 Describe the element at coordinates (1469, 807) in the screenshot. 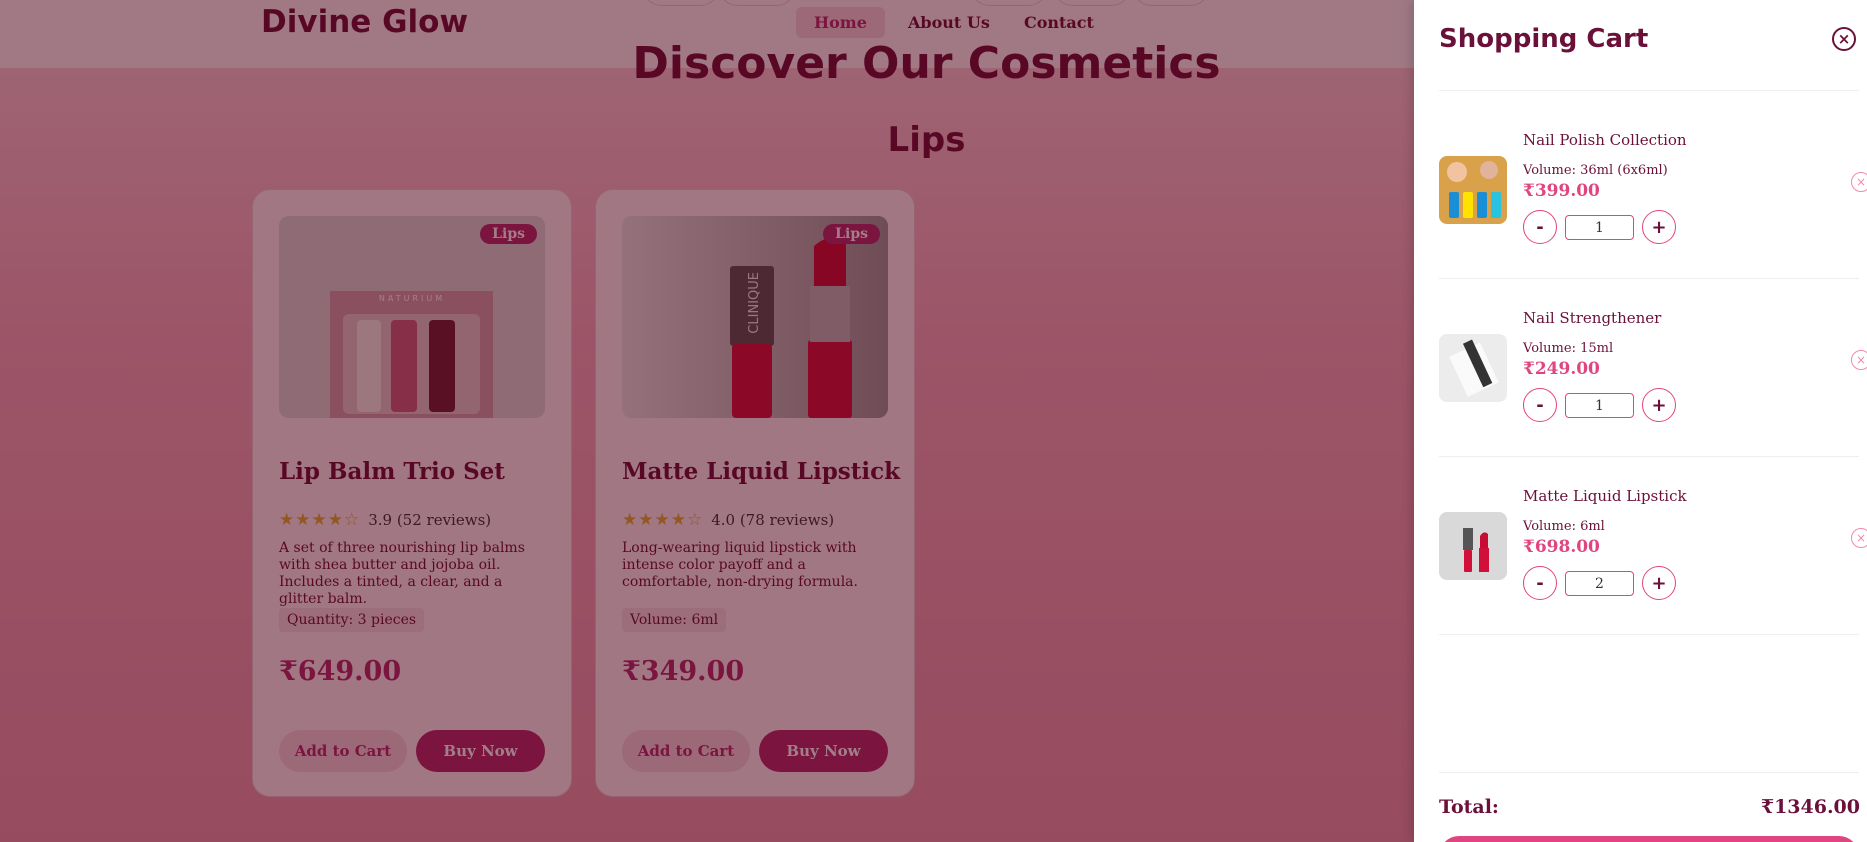

I see `cart-total-label: Total:` at that location.